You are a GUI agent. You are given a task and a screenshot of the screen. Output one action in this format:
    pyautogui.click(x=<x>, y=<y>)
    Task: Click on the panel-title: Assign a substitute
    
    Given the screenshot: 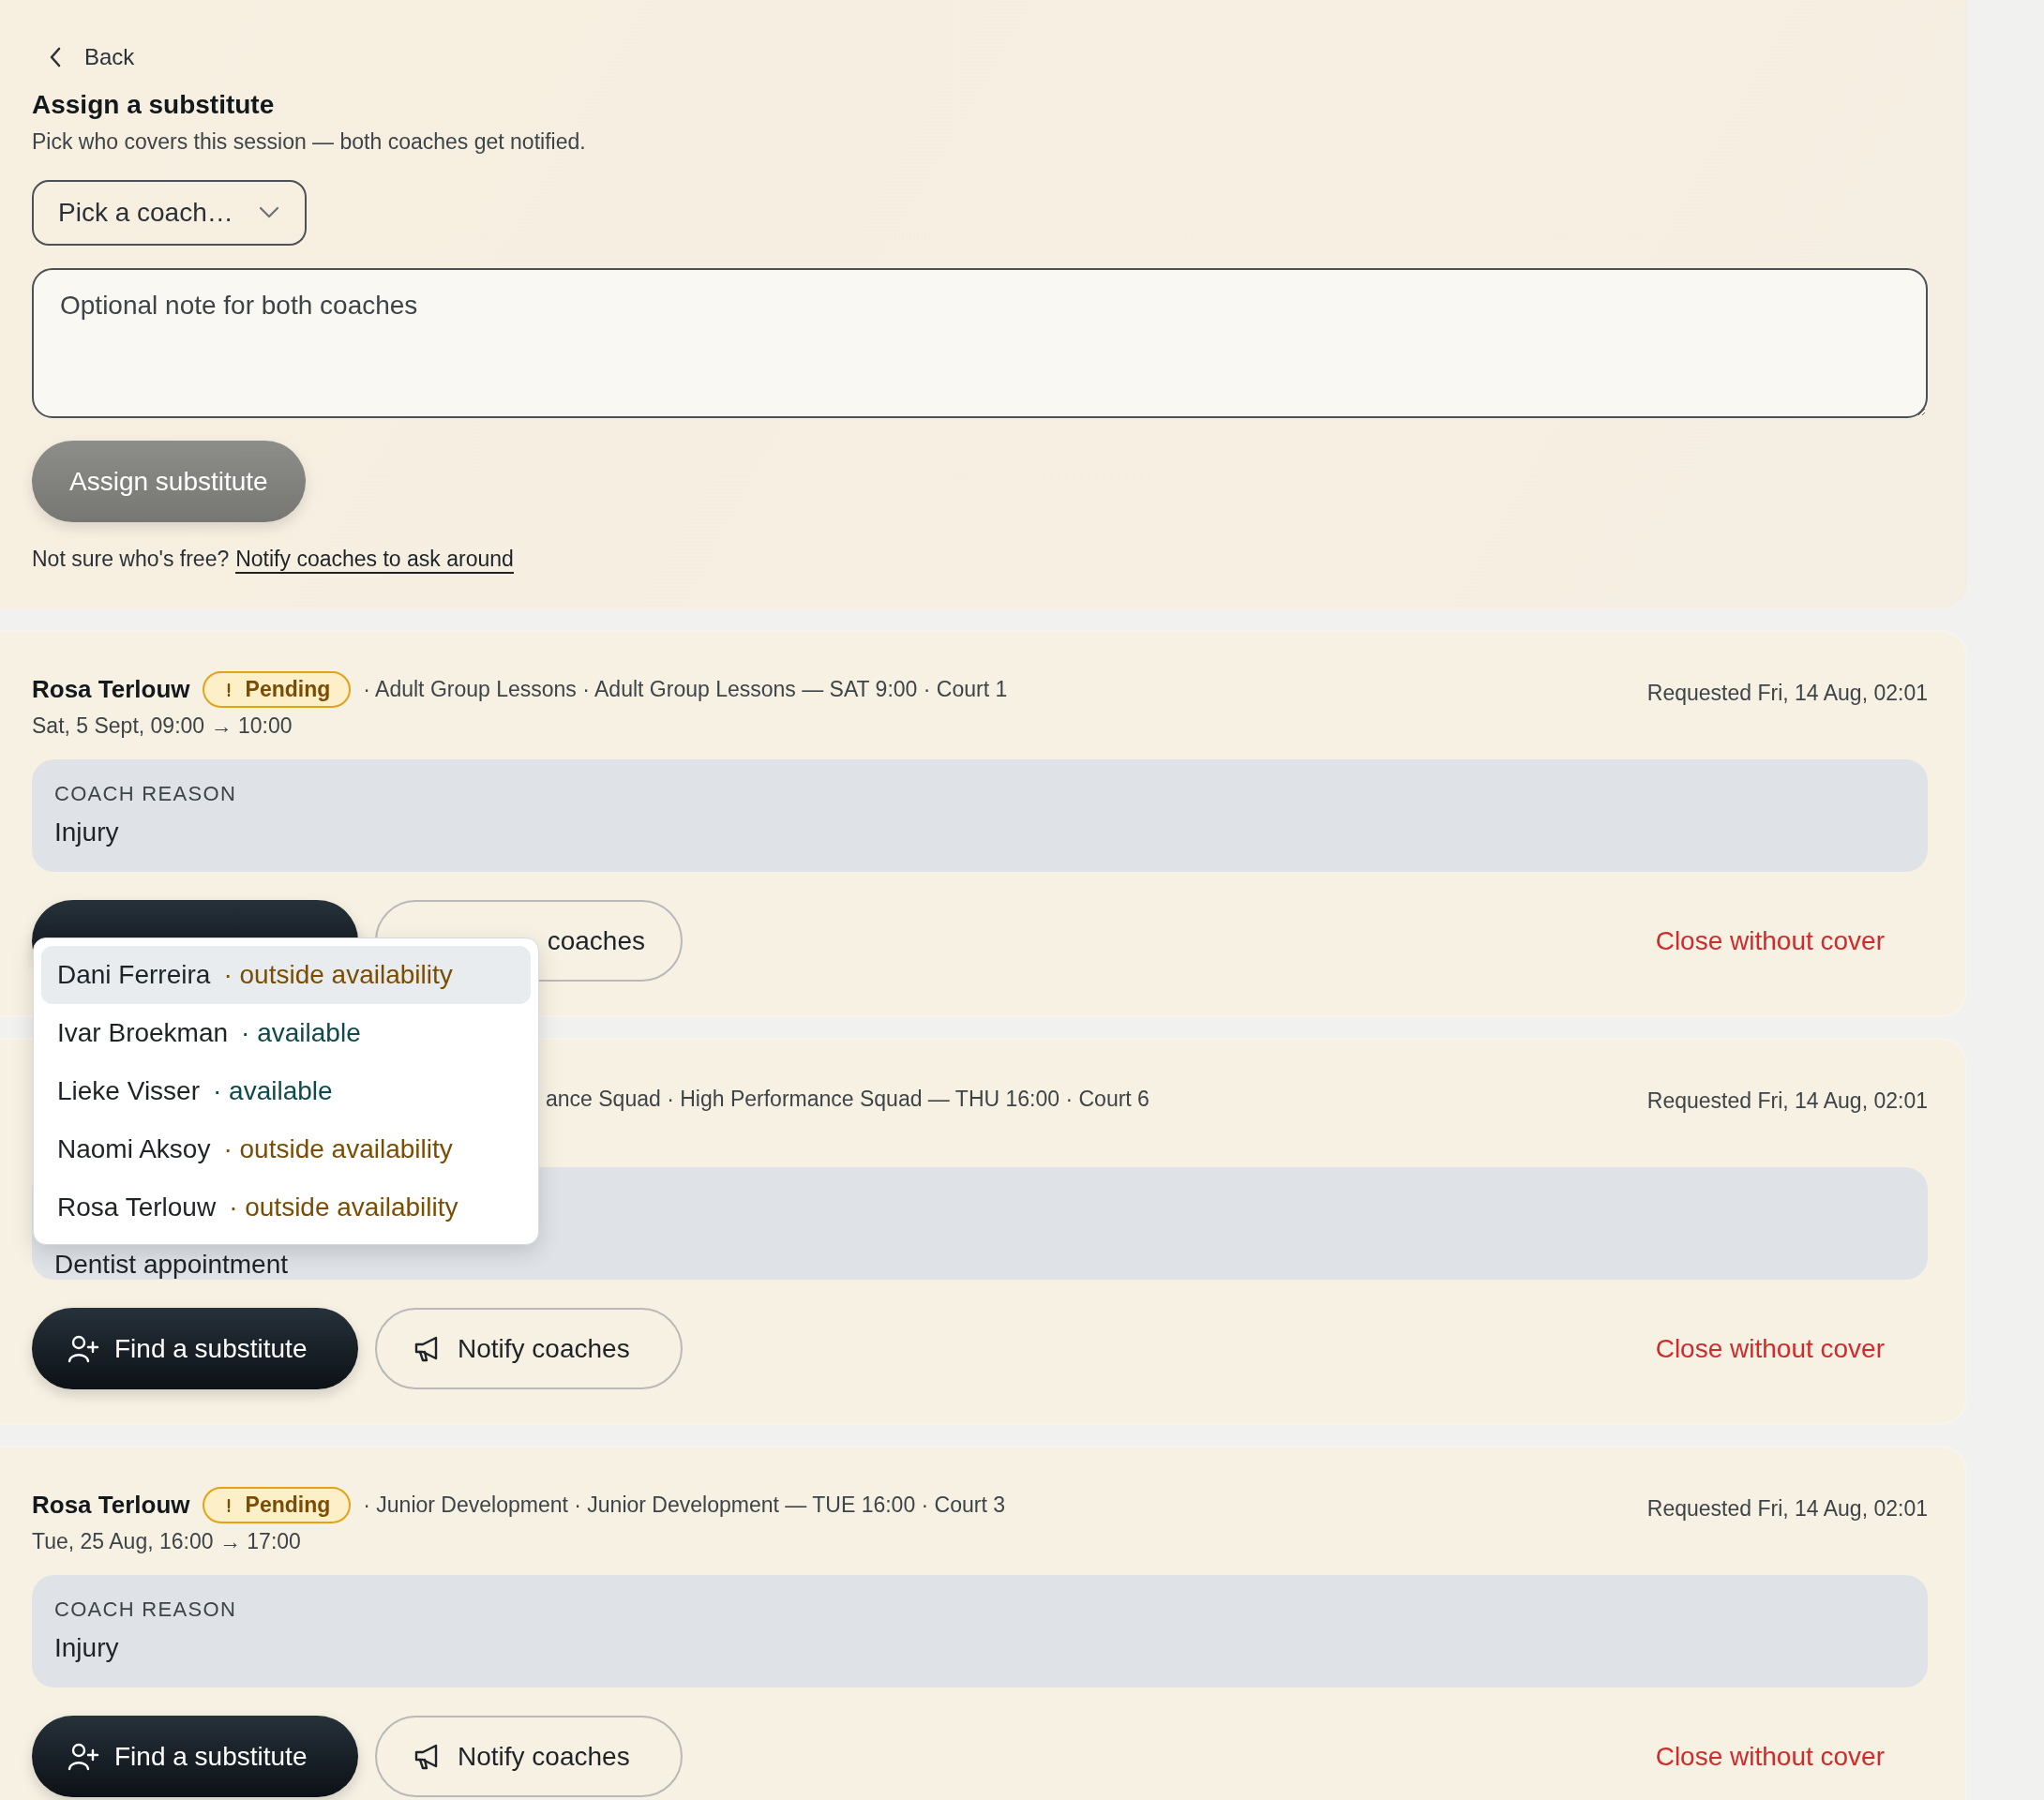 What is the action you would take?
    pyautogui.click(x=154, y=105)
    